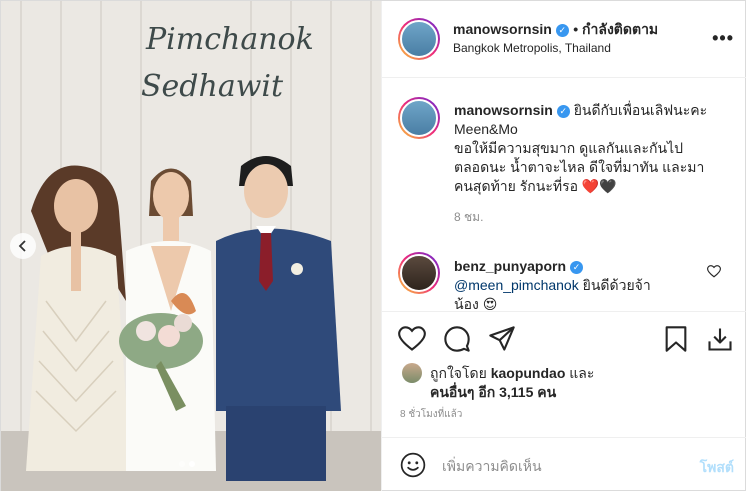 Image resolution: width=746 pixels, height=491 pixels. What do you see at coordinates (676, 339) in the screenshot?
I see `bookmark-save-icon` at bounding box center [676, 339].